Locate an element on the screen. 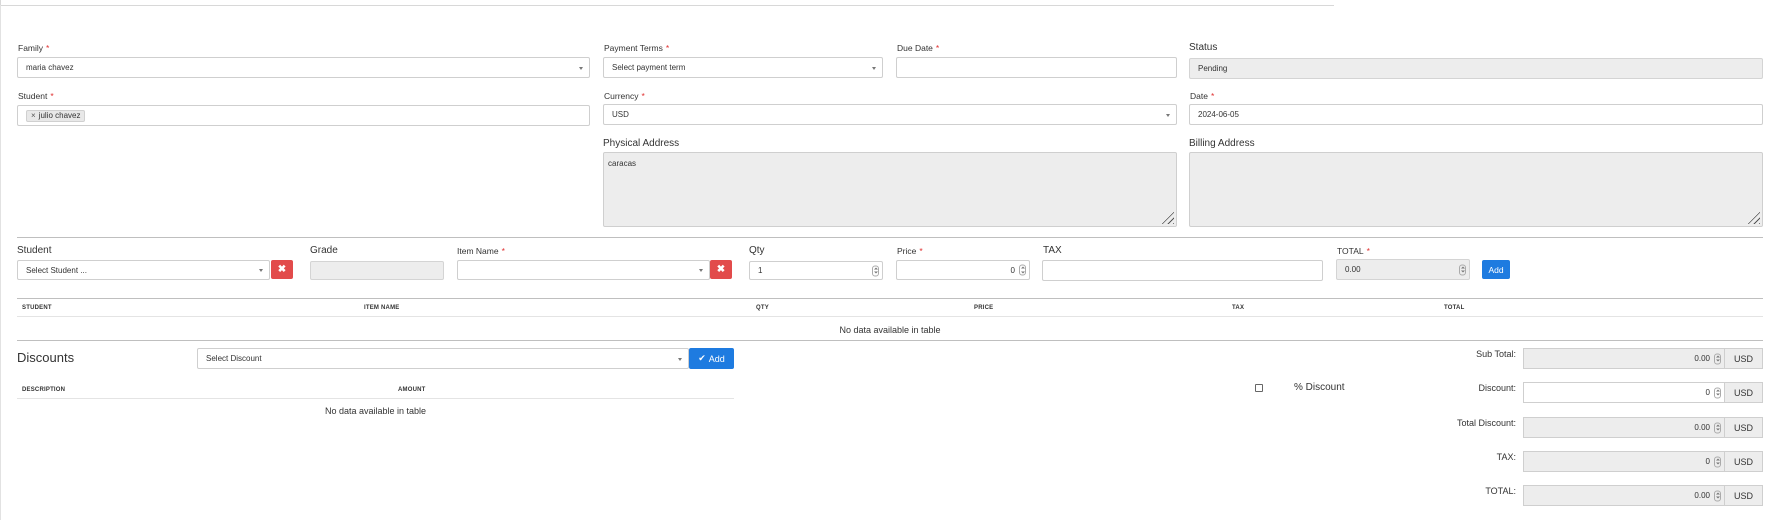  summary-total-currency: USD is located at coordinates (1743, 495).